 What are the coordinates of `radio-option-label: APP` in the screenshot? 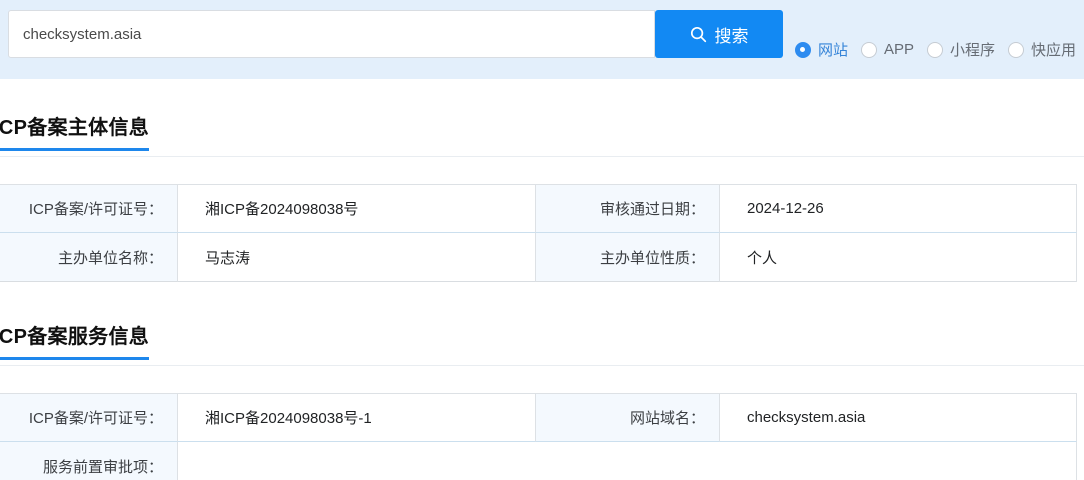 It's located at (898, 49).